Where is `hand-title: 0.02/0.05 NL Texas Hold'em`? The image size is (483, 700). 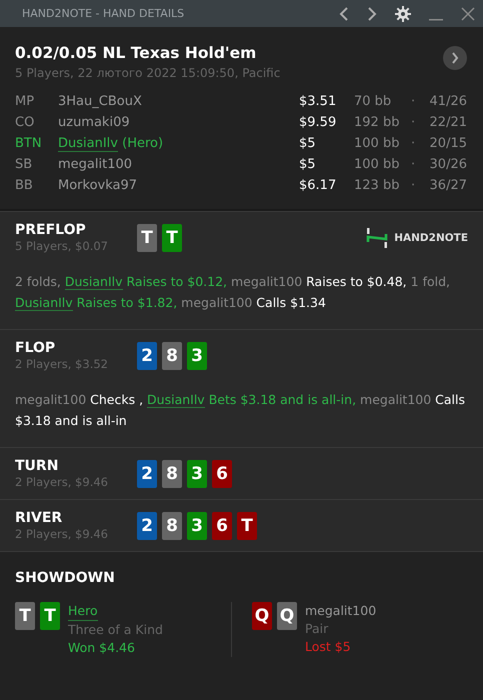 hand-title: 0.02/0.05 NL Texas Hold'em is located at coordinates (136, 53).